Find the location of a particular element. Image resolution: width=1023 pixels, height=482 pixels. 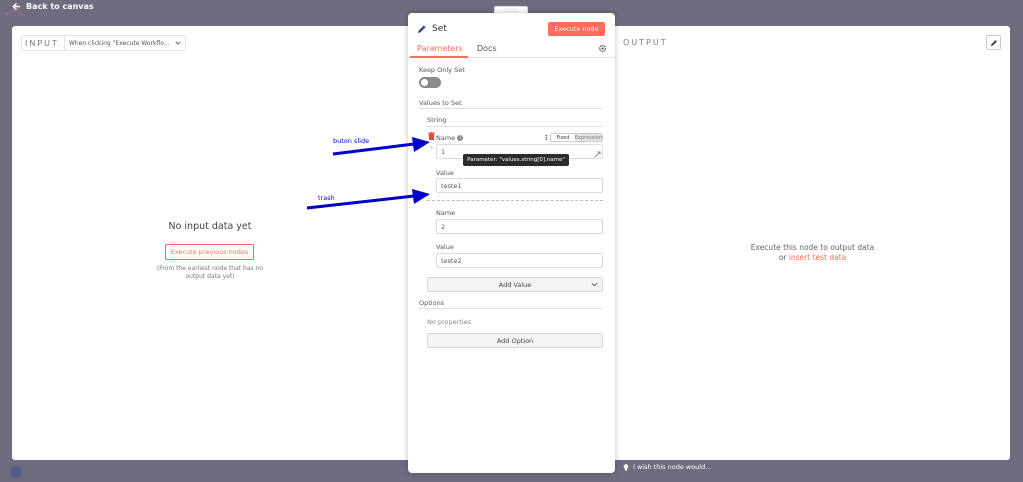

back-to-canvas-button: Back to canvas is located at coordinates (53, 6).